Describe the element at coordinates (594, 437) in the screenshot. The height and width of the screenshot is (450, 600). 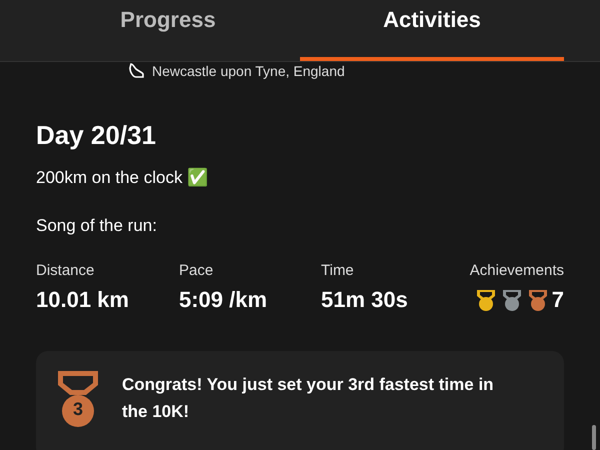
I see `scrollbar` at that location.